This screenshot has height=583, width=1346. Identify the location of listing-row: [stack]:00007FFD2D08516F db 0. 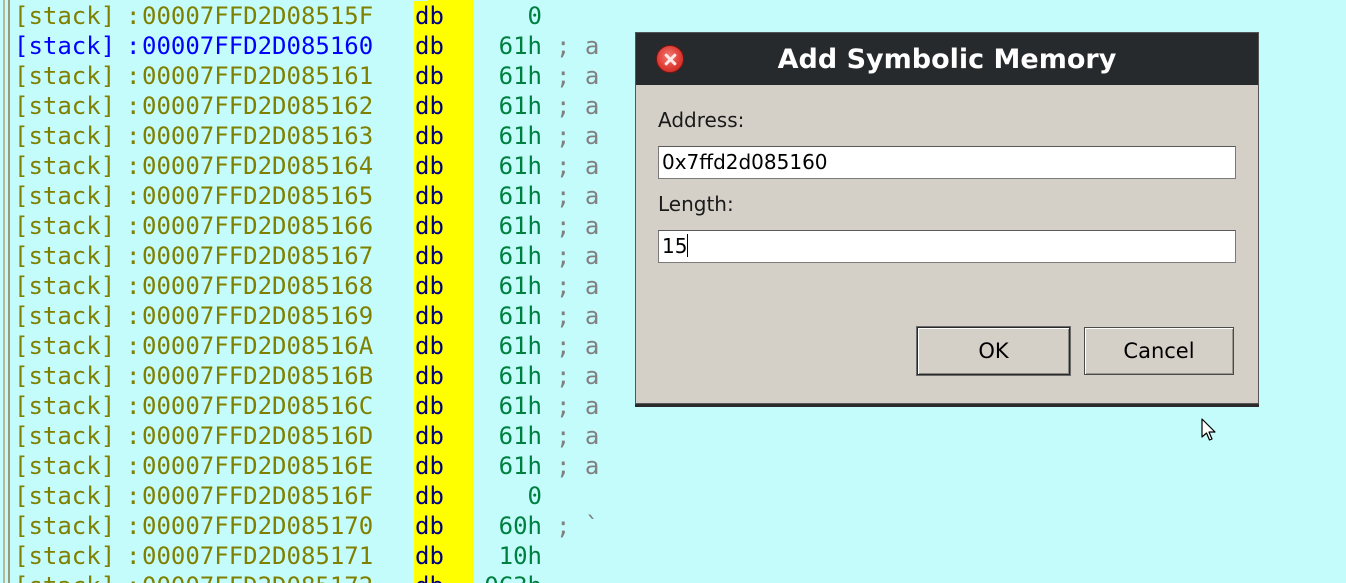
(334, 496).